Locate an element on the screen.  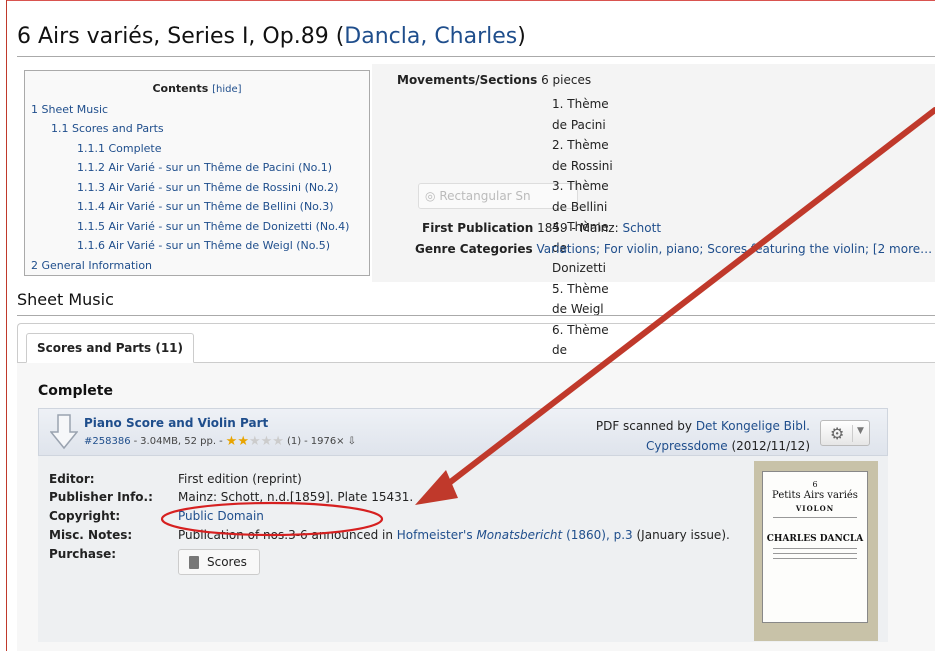
button-separator is located at coordinates (852, 433).